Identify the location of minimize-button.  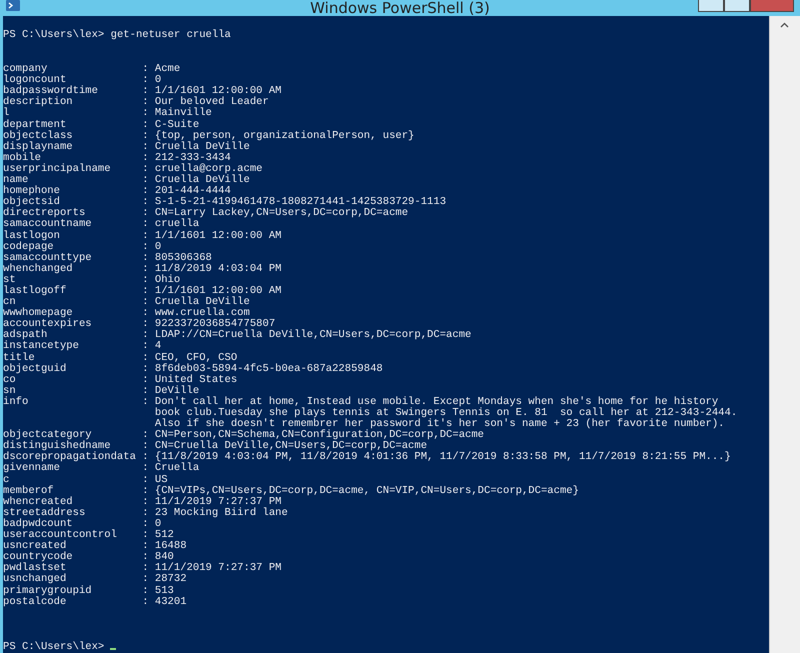
(711, 6).